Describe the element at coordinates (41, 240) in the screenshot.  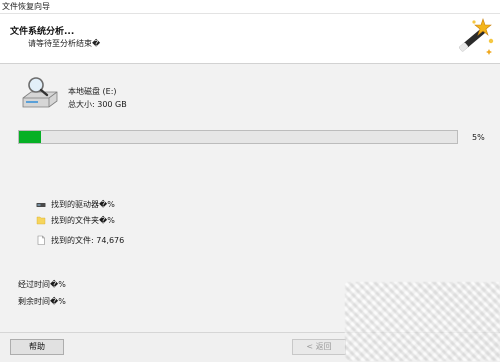
I see `file-icon` at that location.